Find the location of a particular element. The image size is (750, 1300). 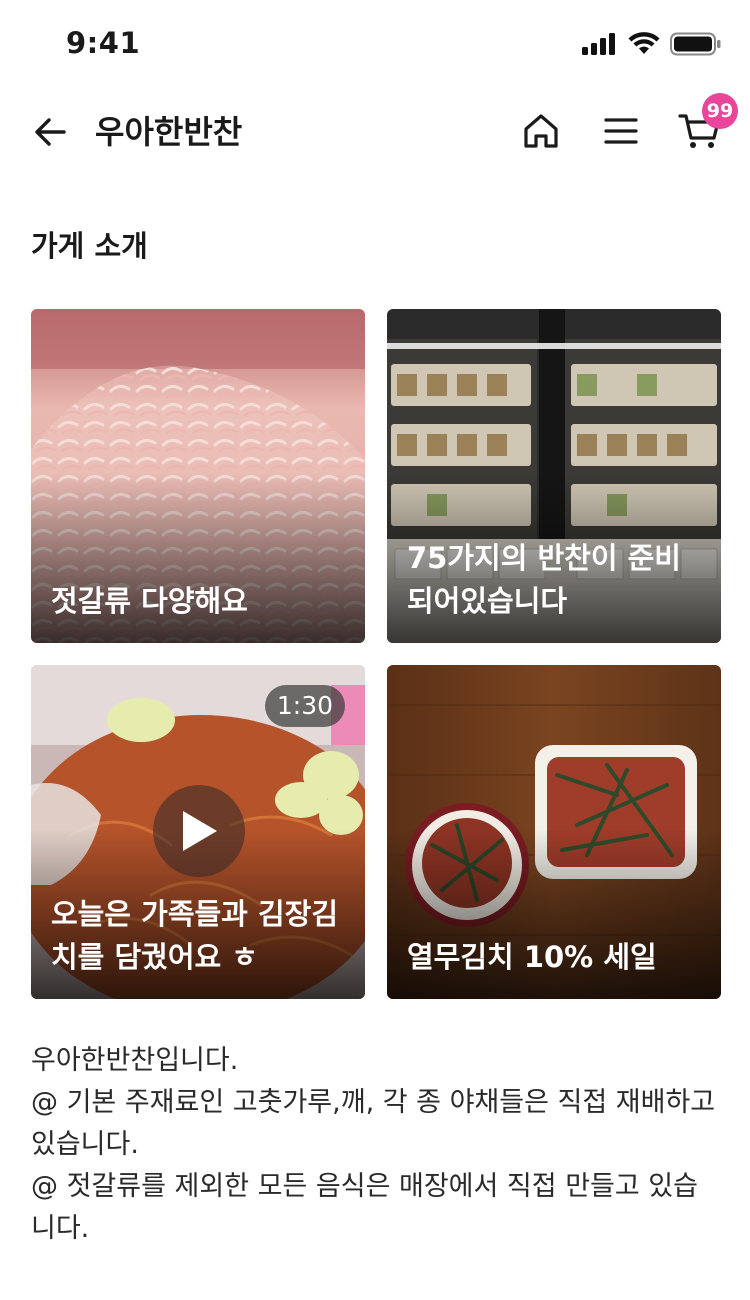

intro-card-kimjang-video: 1:30 오늘은 가족들과 김장김 치를 담궜어요 ㅎ is located at coordinates (198, 832).